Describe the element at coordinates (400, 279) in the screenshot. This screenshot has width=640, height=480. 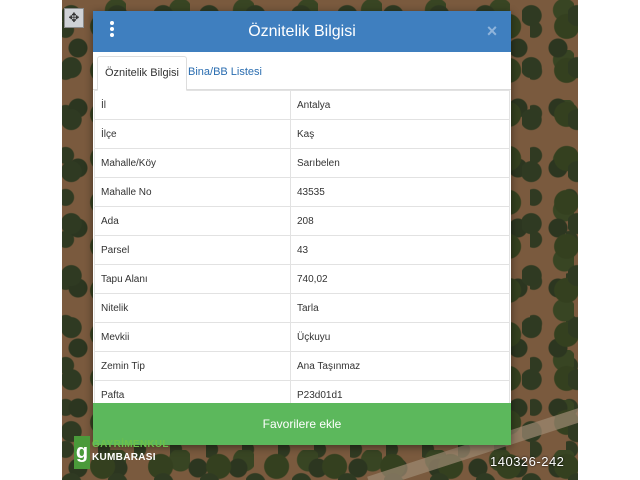
I see `attribute-value: 740,02` at that location.